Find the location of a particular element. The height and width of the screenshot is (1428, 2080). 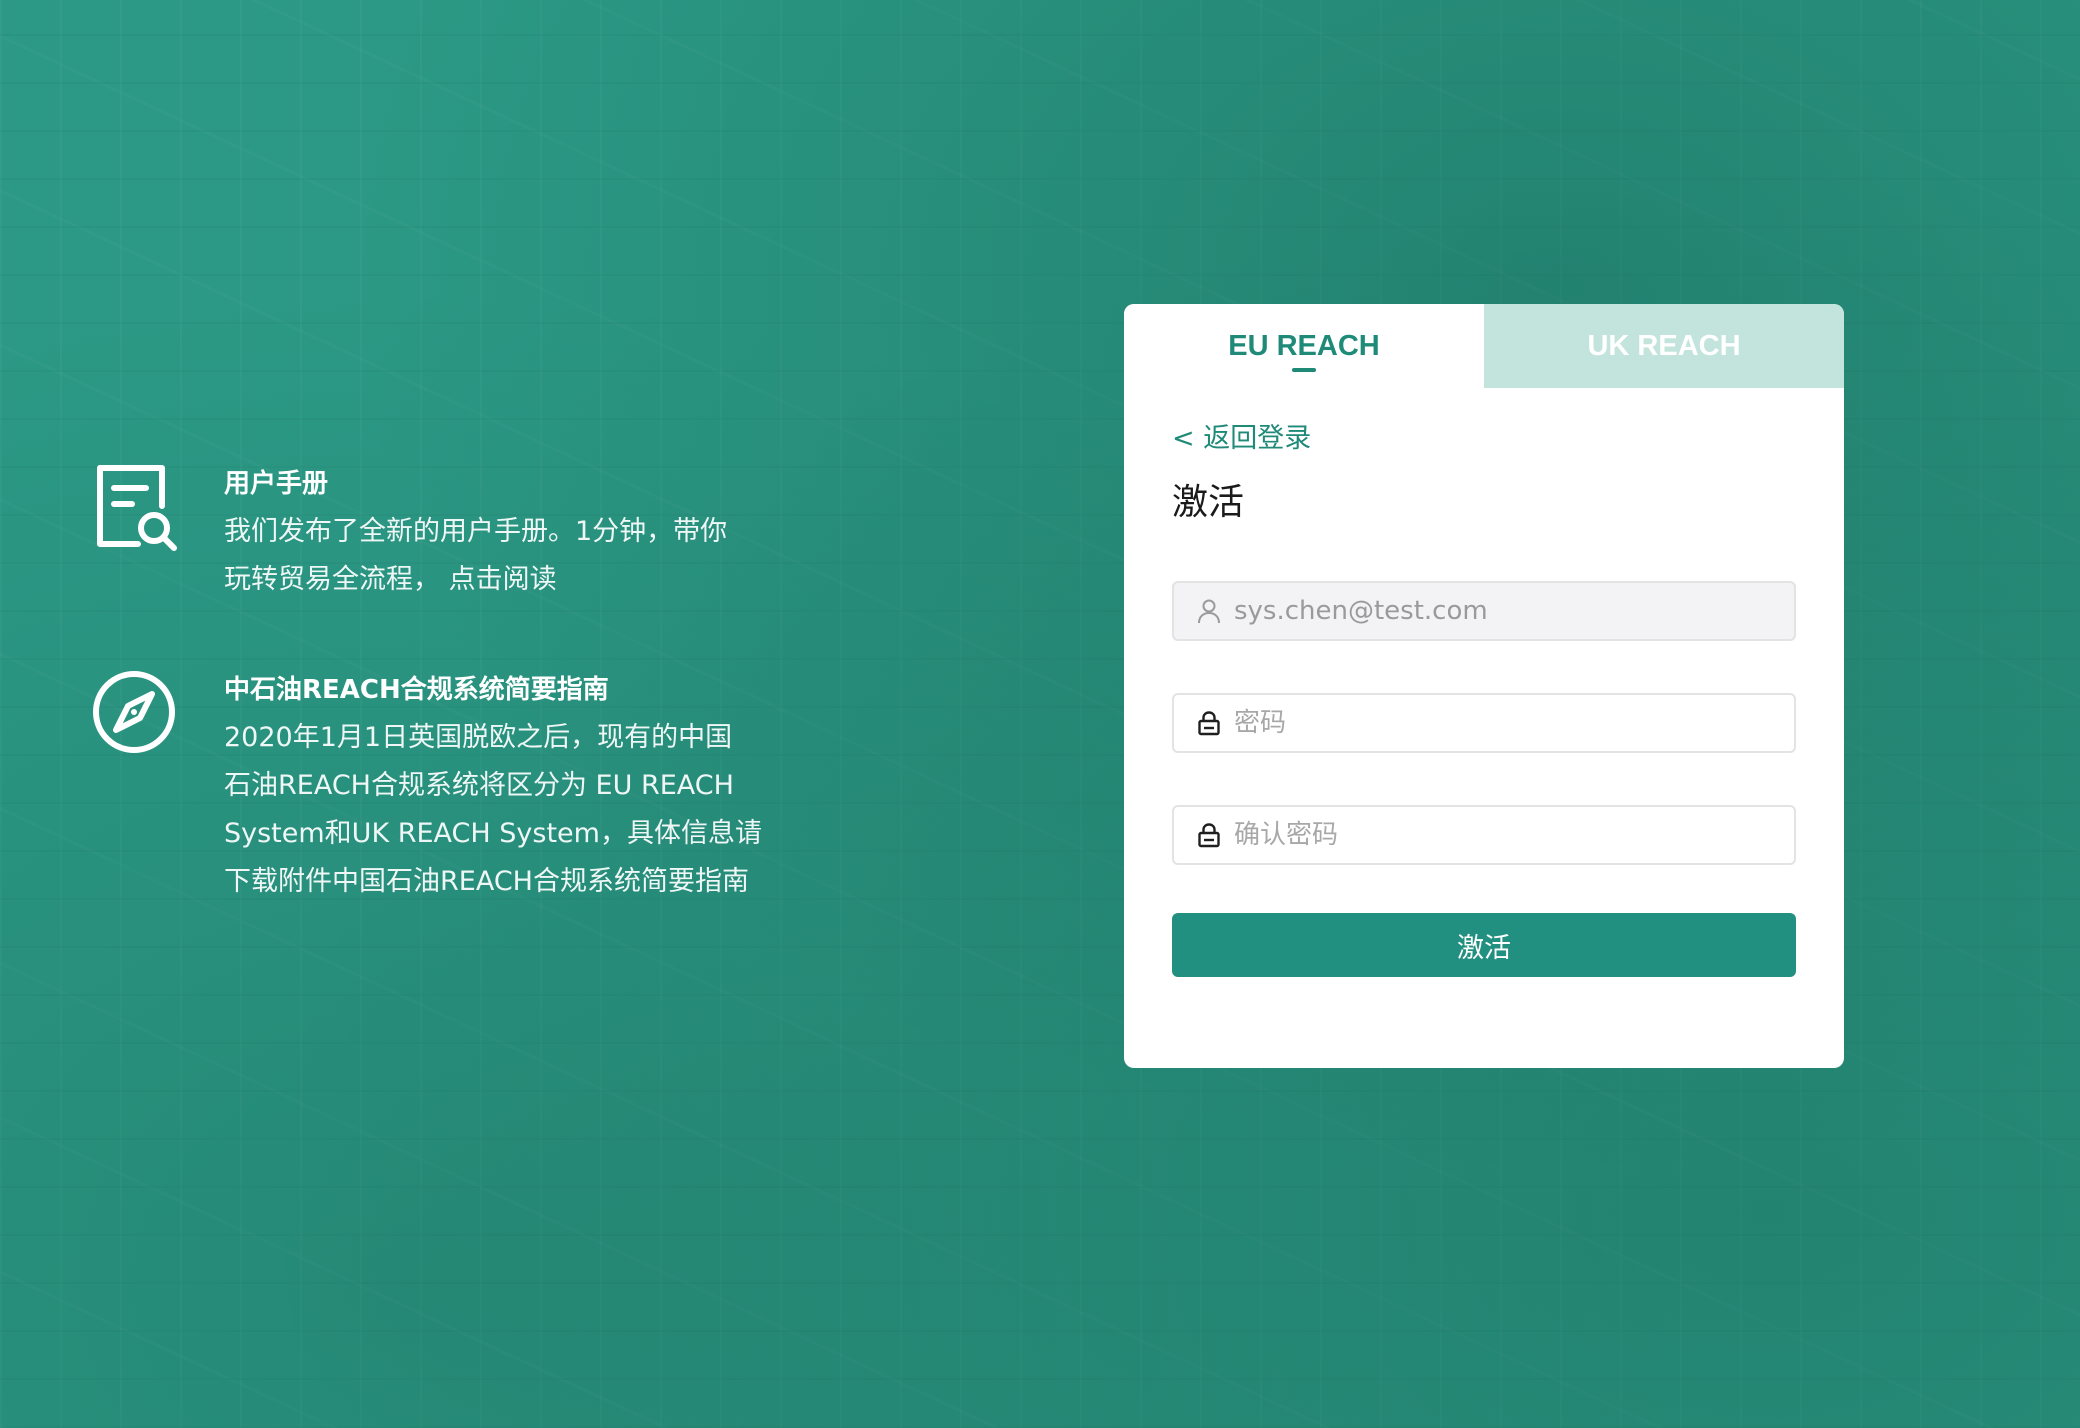

email-input is located at coordinates (1502, 611).